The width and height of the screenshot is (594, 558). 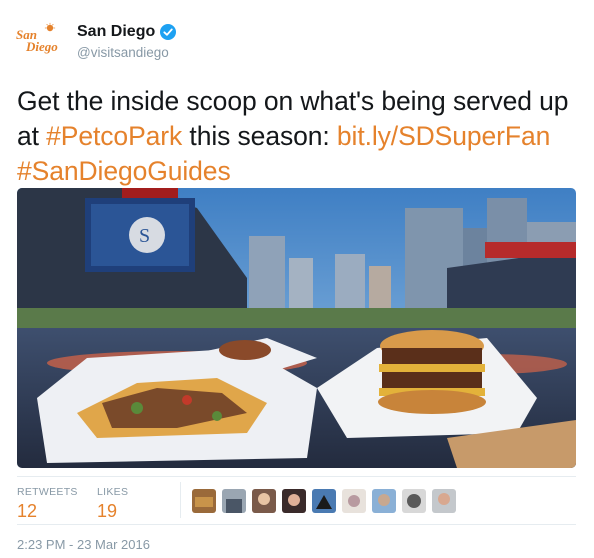 I want to click on likers-avatars, so click(x=327, y=501).